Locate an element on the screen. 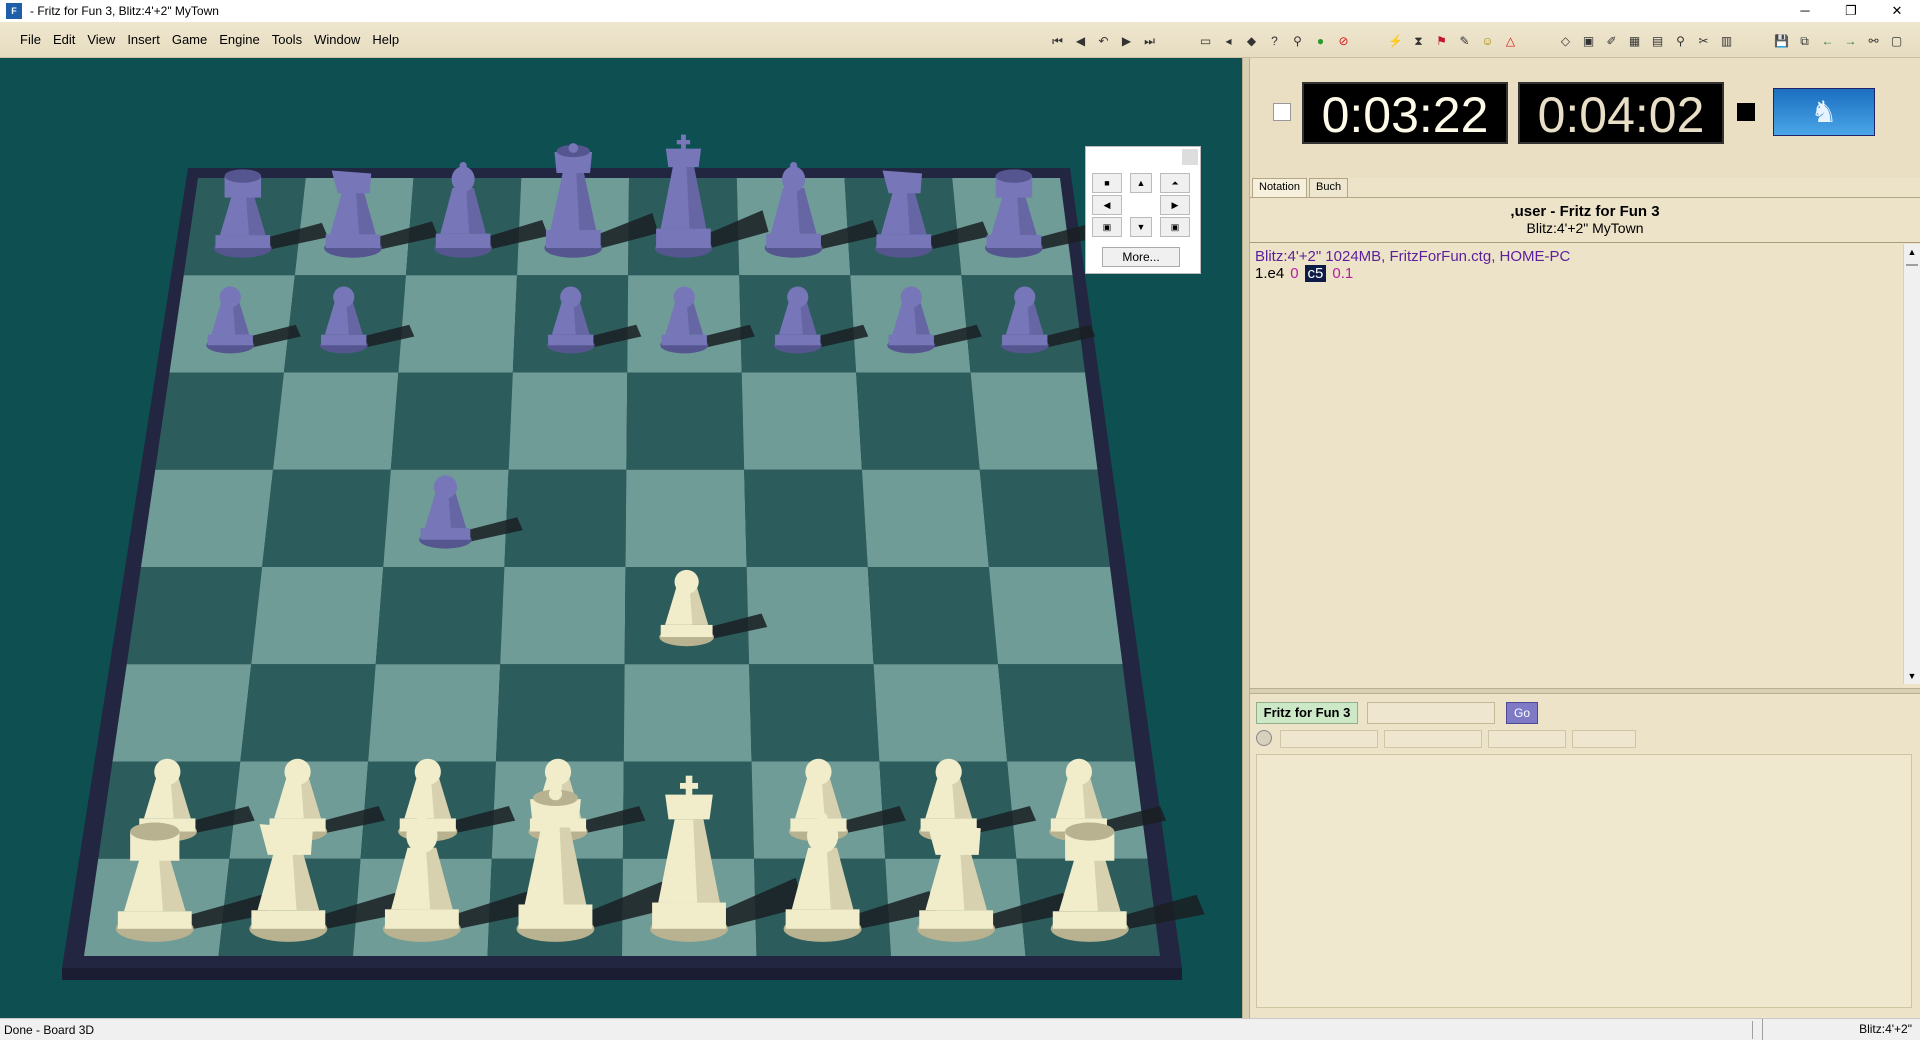 This screenshot has width=1920, height=1040. notation-scrollbar: ▲ ▼ is located at coordinates (1911, 464).